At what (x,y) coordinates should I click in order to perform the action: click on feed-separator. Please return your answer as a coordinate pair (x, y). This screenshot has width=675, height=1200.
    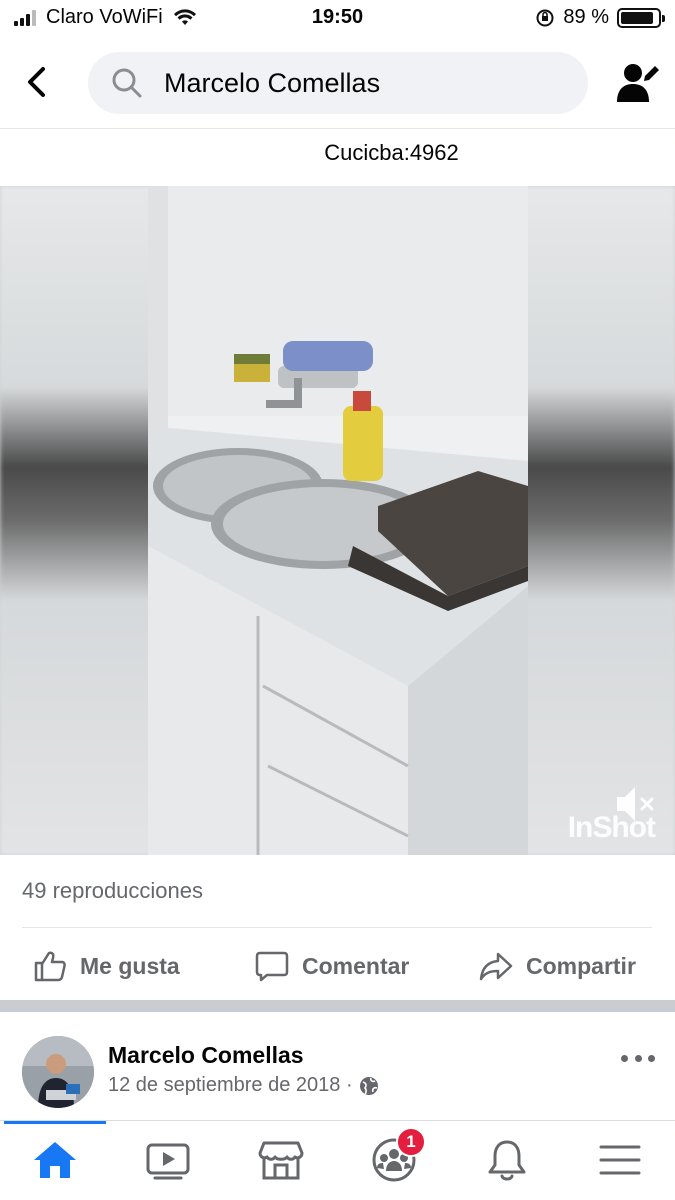
    Looking at the image, I should click on (337, 1006).